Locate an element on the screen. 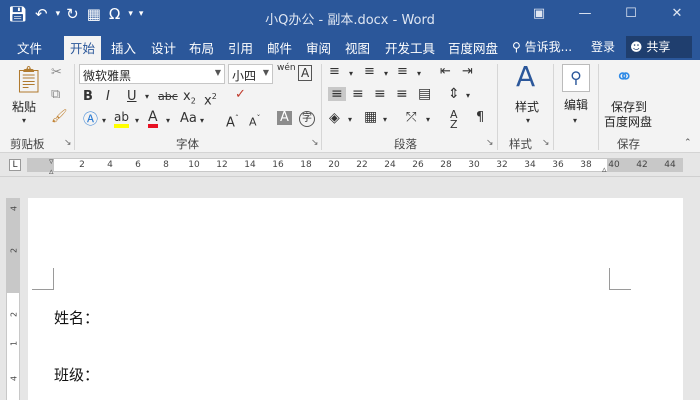 This screenshot has width=700, height=400. underline-icon: U is located at coordinates (132, 97).